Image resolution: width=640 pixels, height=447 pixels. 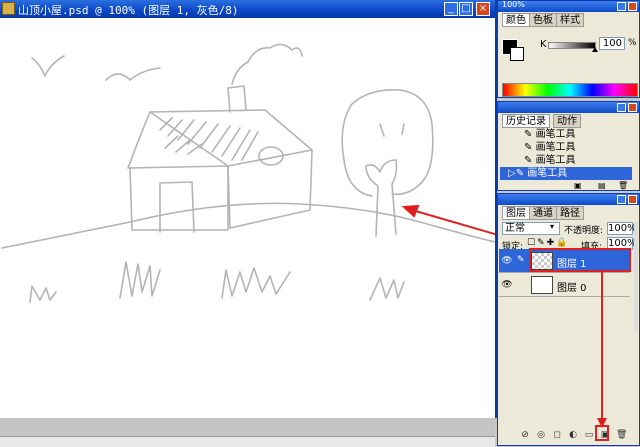 What do you see at coordinates (580, 260) in the screenshot?
I see `annotation-box-layer` at bounding box center [580, 260].